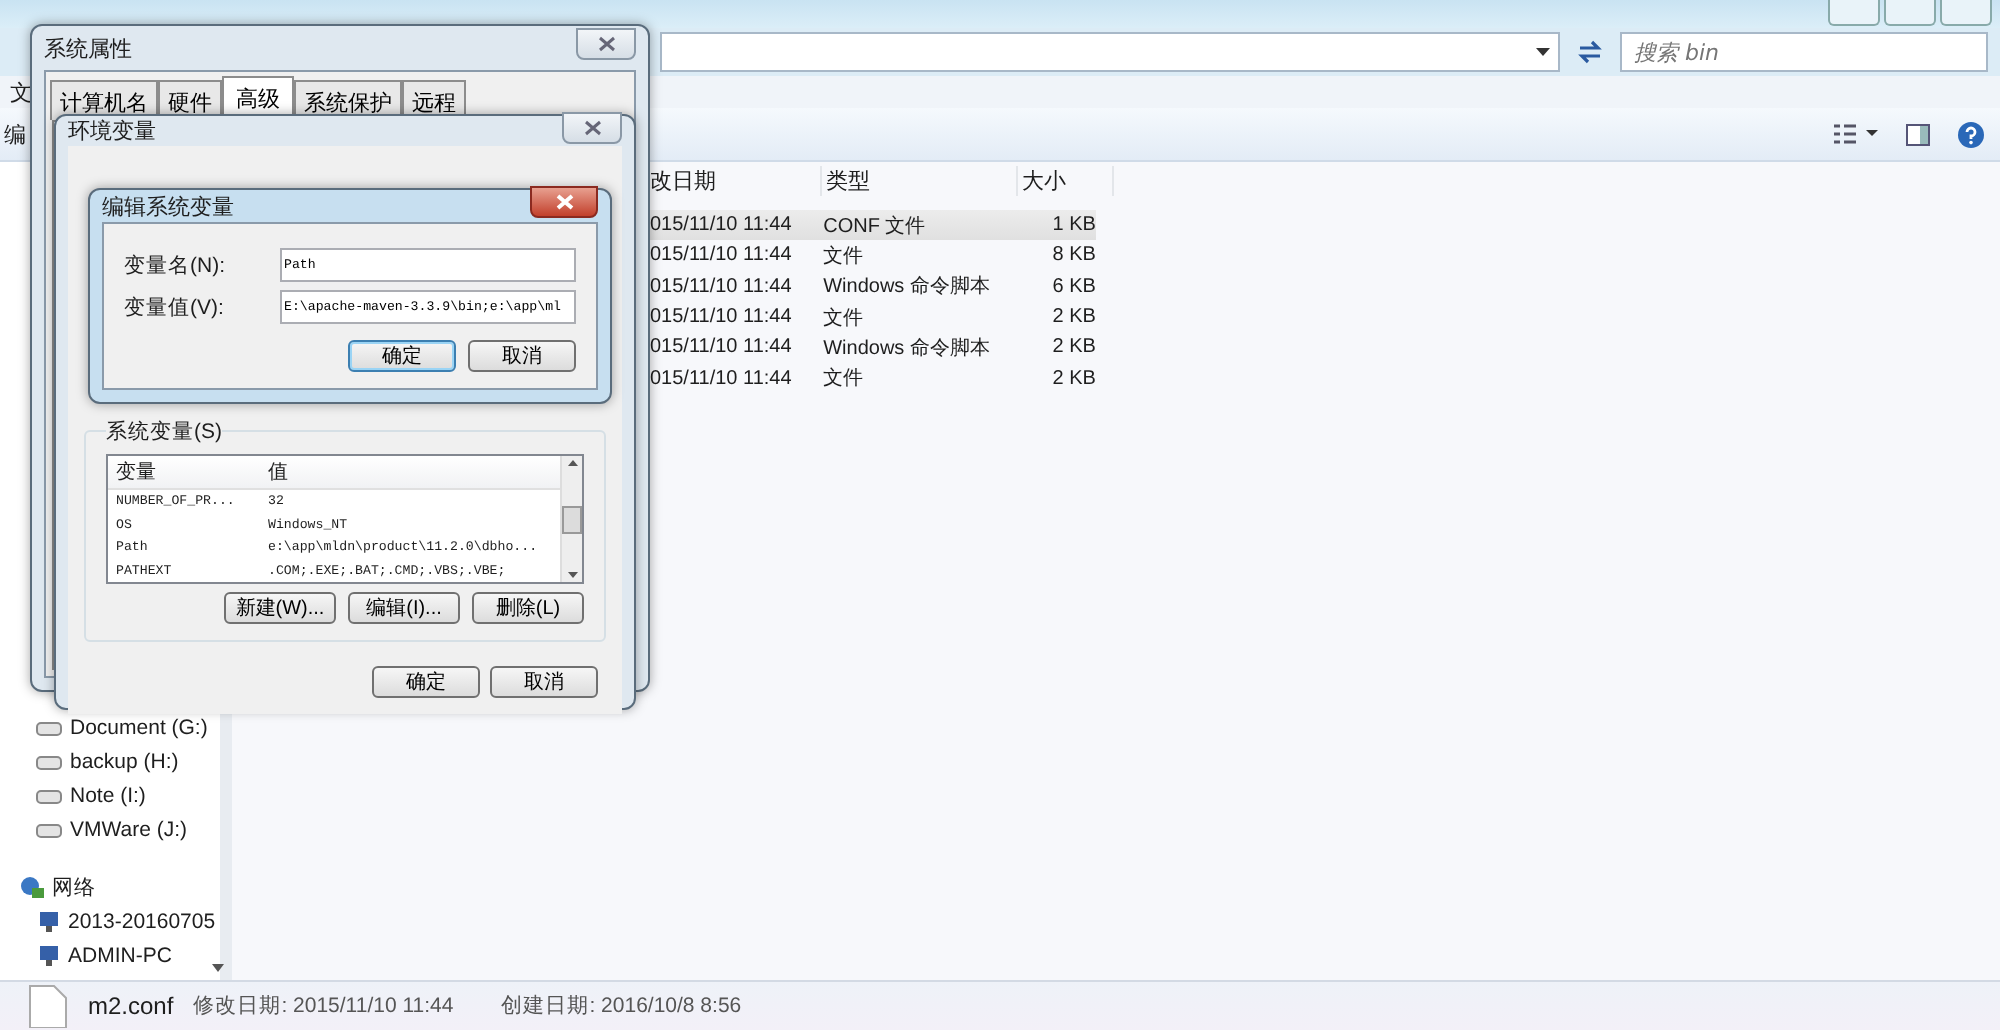 This screenshot has width=2000, height=1030. I want to click on type-cell-text: CONF 文件, so click(874, 226).